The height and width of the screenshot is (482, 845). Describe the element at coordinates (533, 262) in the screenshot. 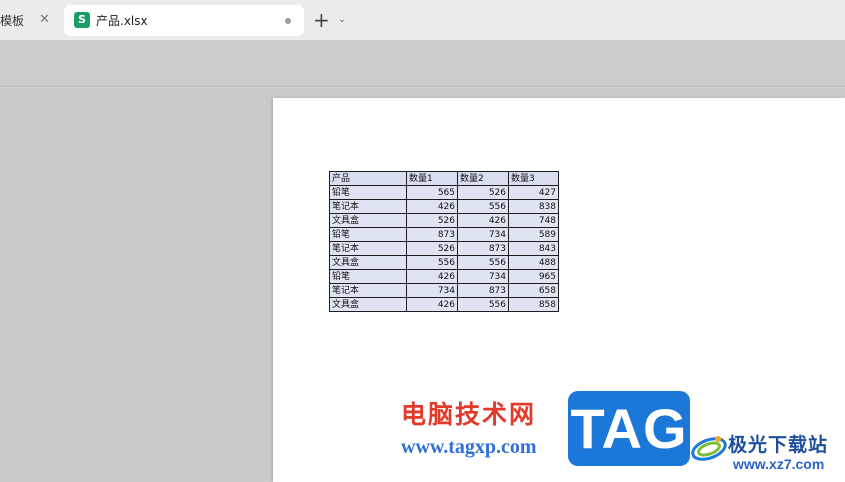

I see `table-cell: 488` at that location.